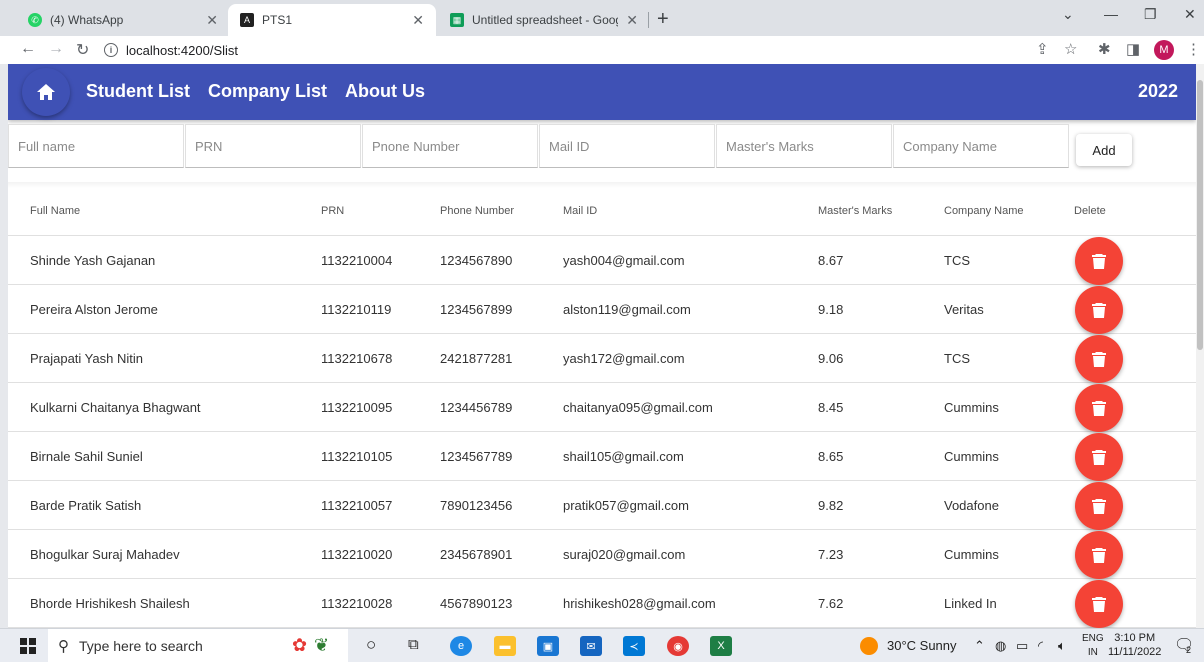 The height and width of the screenshot is (662, 1204). I want to click on new-tab-icon: +, so click(663, 19).